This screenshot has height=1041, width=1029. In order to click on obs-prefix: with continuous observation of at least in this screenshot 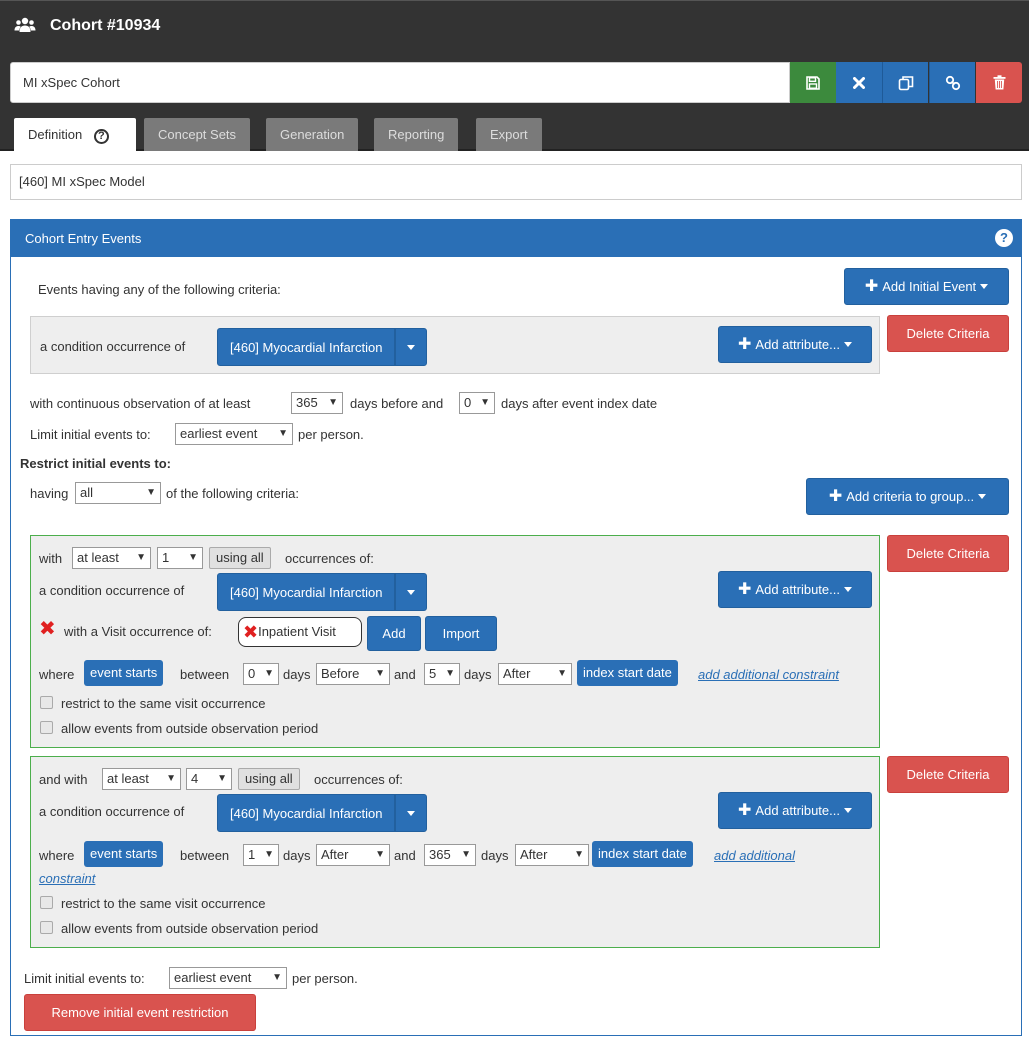, I will do `click(140, 403)`.